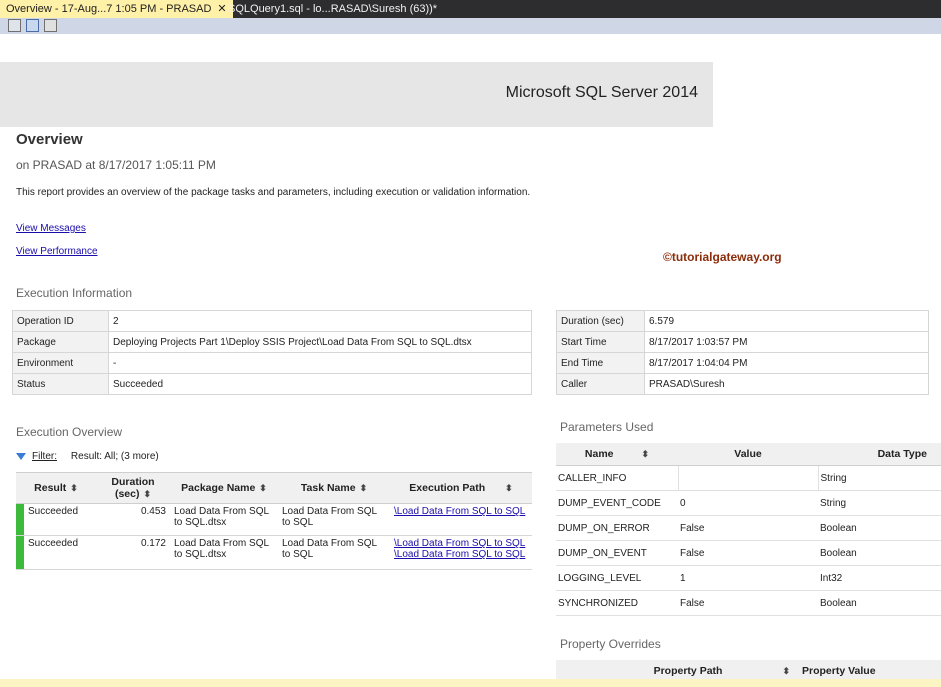 The width and height of the screenshot is (941, 687). What do you see at coordinates (133, 552) in the screenshot?
I see `duration-cell: 0.172` at bounding box center [133, 552].